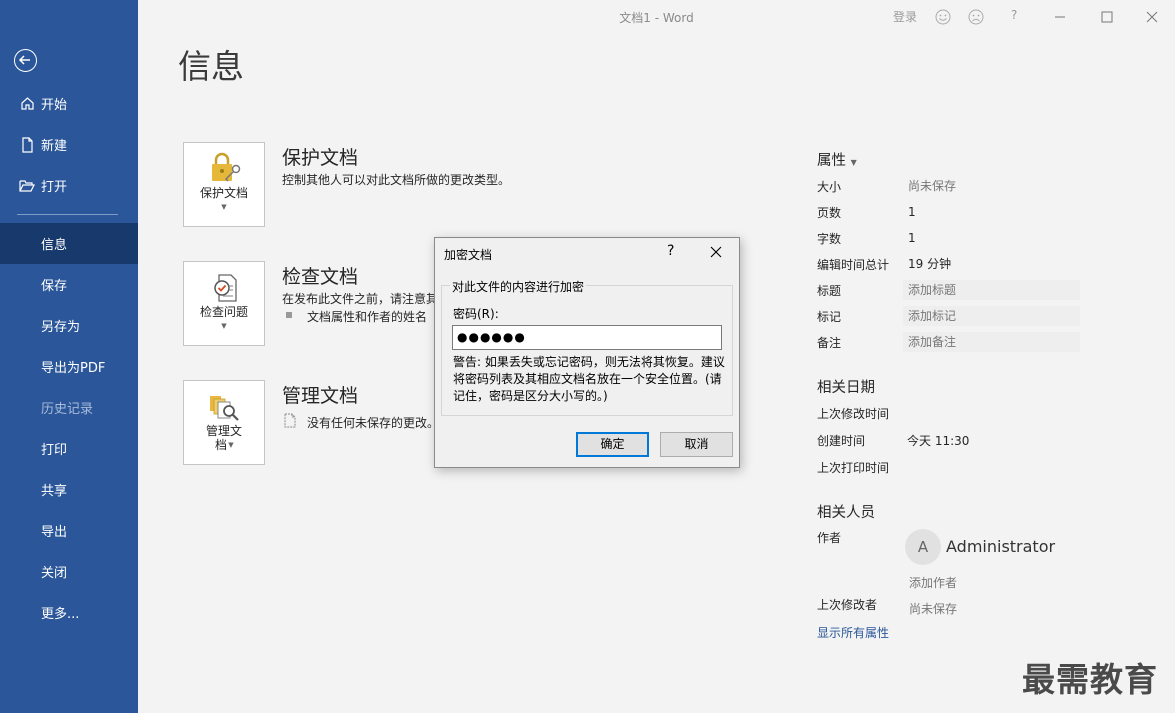 This screenshot has height=713, width=1175. What do you see at coordinates (847, 605) in the screenshot?
I see `last-modified-by-label: 上次修改者` at bounding box center [847, 605].